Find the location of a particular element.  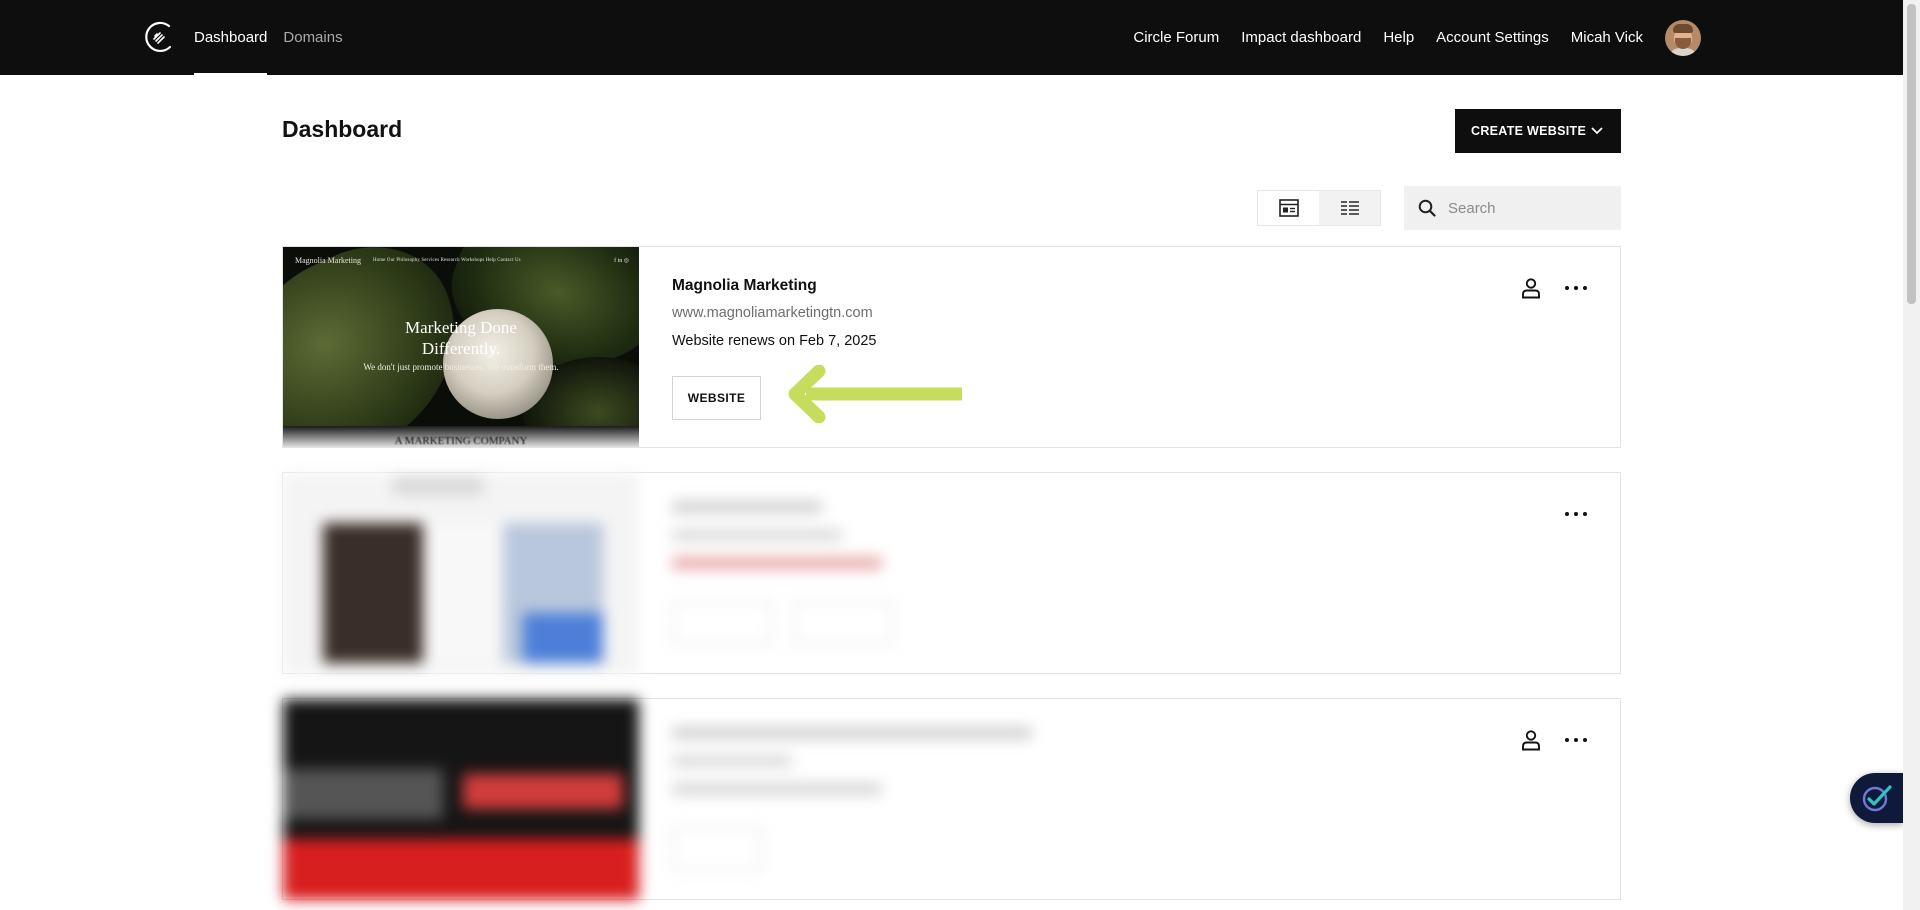

grid-view-button is located at coordinates (1288, 208).